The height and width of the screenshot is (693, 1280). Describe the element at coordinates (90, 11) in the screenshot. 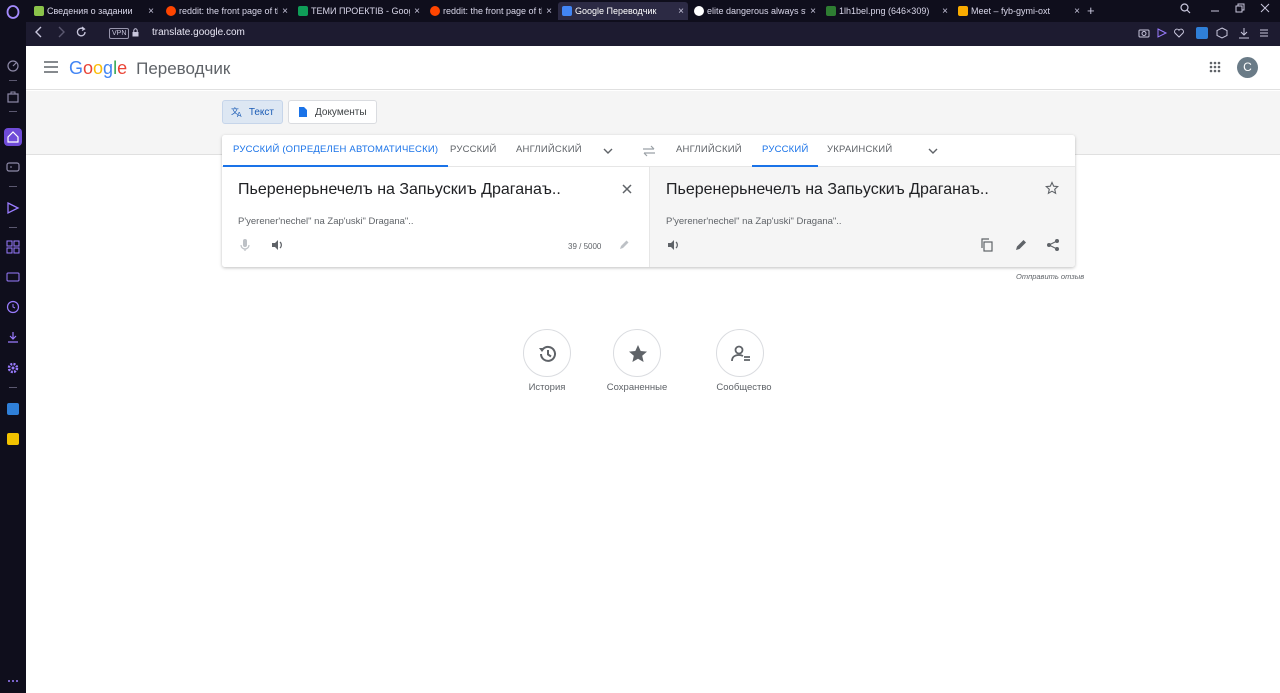

I see `tab-title: Сведения о задании` at that location.